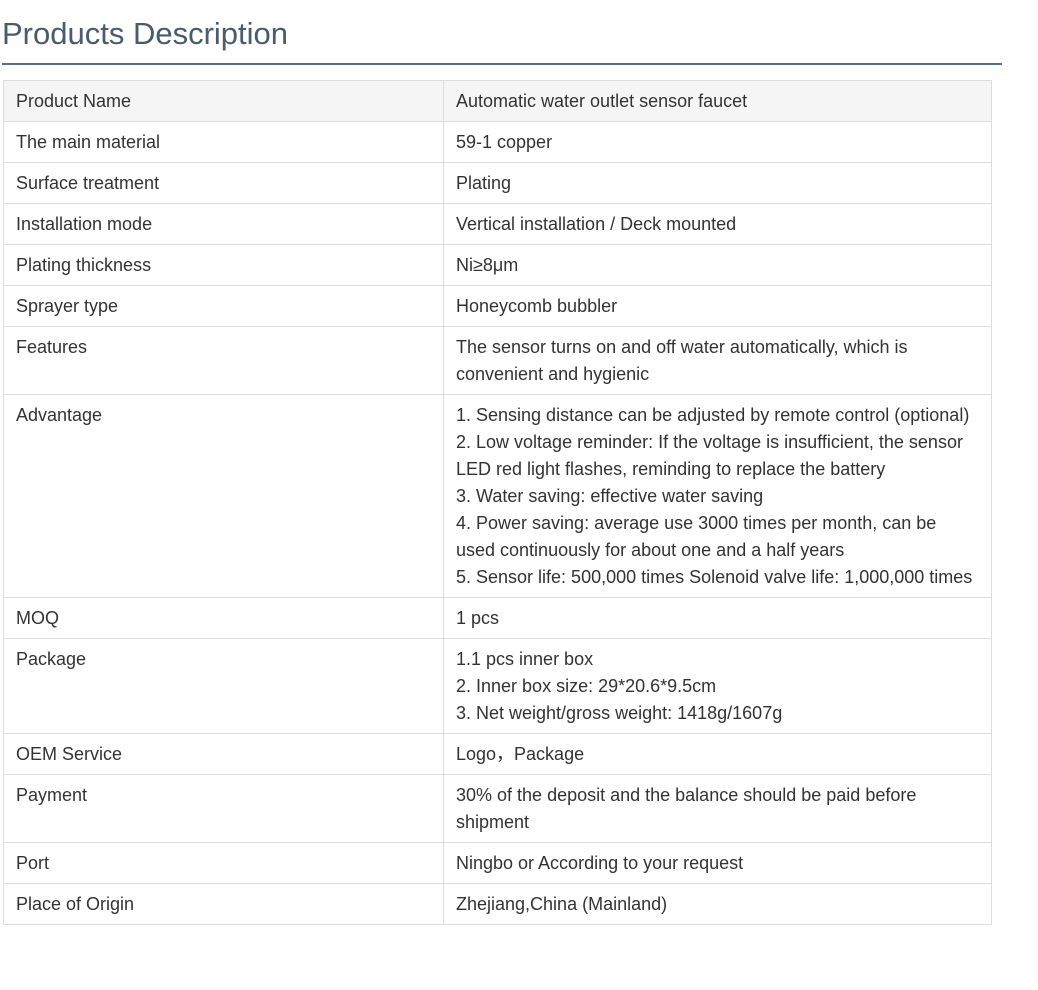 The width and height of the screenshot is (1038, 990). I want to click on row-value: Zhejiang,China (Mainland), so click(717, 904).